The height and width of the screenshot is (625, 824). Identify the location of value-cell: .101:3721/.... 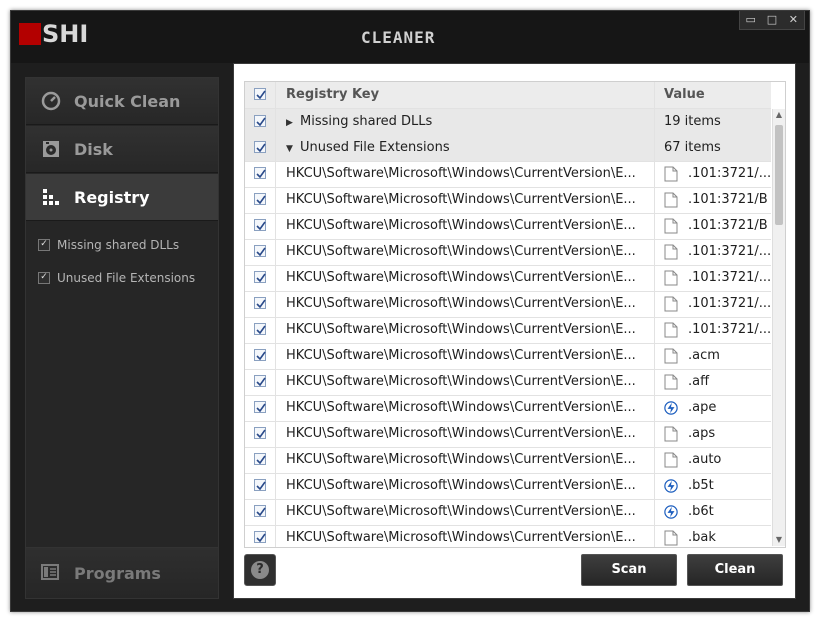
(713, 252).